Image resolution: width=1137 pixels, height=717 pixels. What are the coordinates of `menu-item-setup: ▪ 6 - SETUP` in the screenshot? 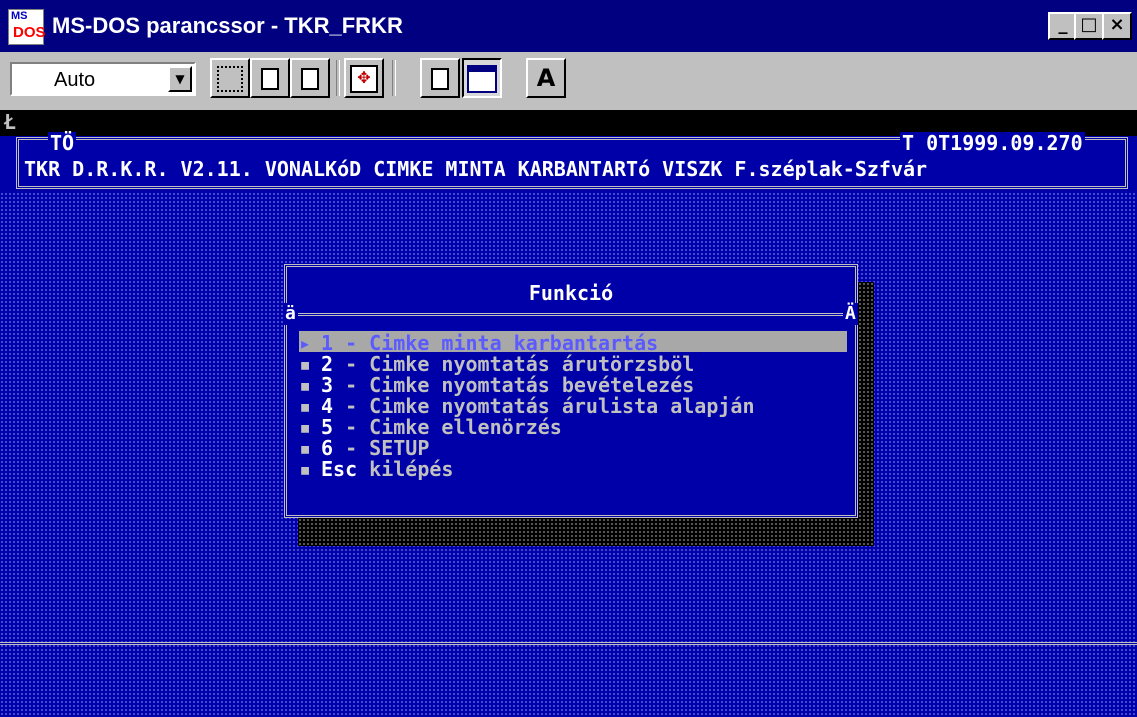 It's located at (573, 448).